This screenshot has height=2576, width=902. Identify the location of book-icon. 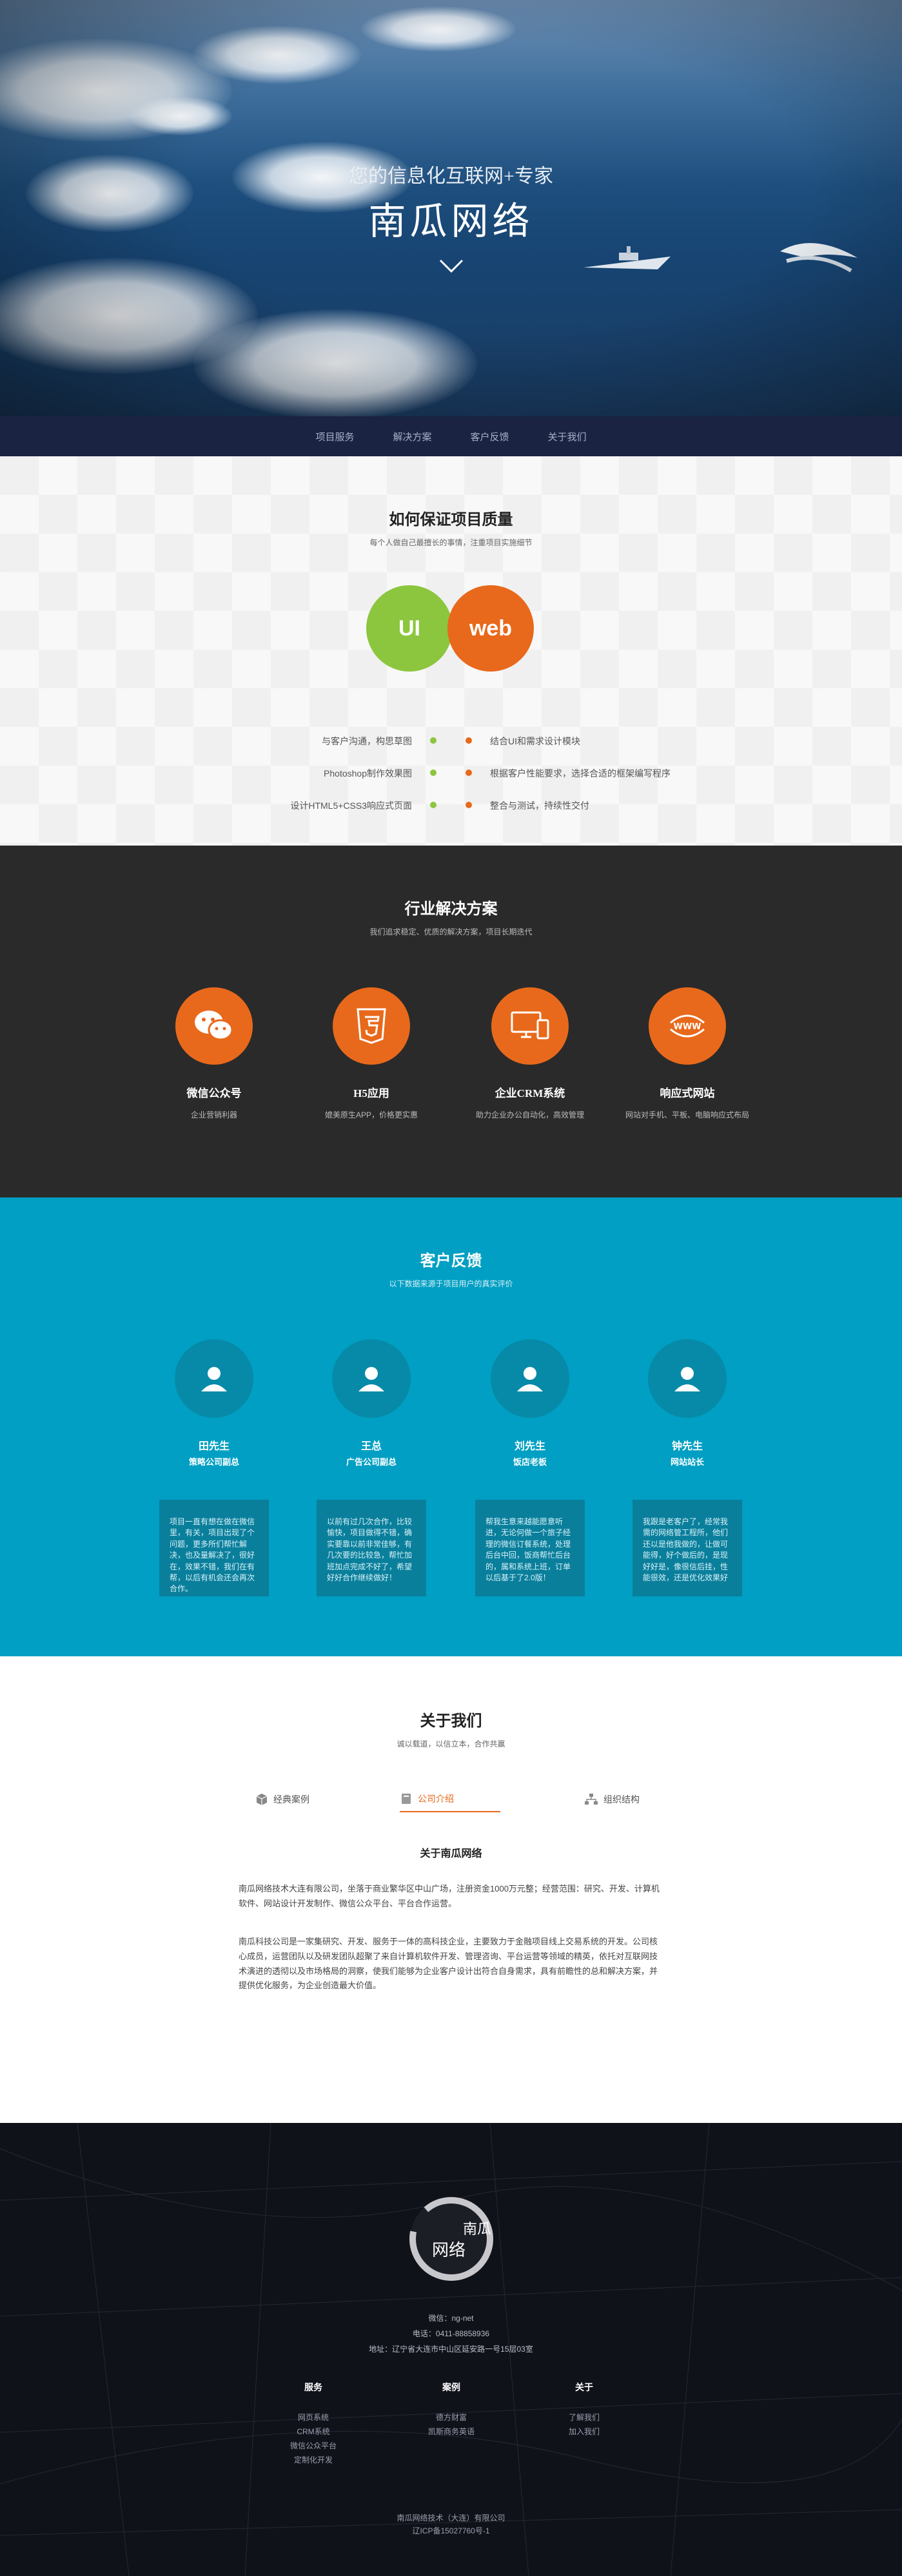
(406, 1799).